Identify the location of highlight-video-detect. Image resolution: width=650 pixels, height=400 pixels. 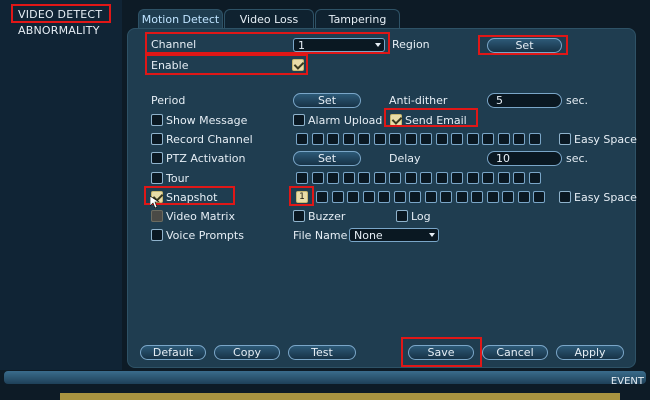
(61, 13).